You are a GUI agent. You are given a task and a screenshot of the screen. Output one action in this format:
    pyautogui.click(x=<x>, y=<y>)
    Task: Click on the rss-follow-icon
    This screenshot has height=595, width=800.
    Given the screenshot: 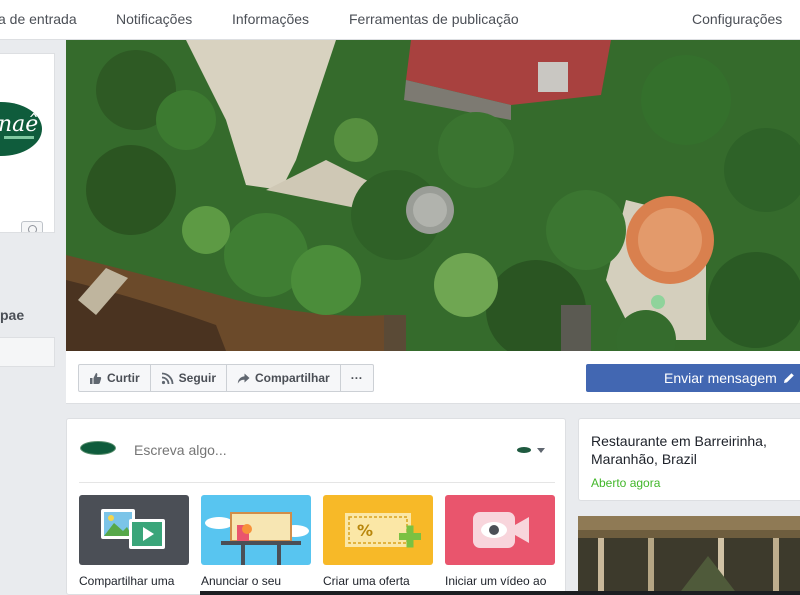 What is the action you would take?
    pyautogui.click(x=167, y=378)
    